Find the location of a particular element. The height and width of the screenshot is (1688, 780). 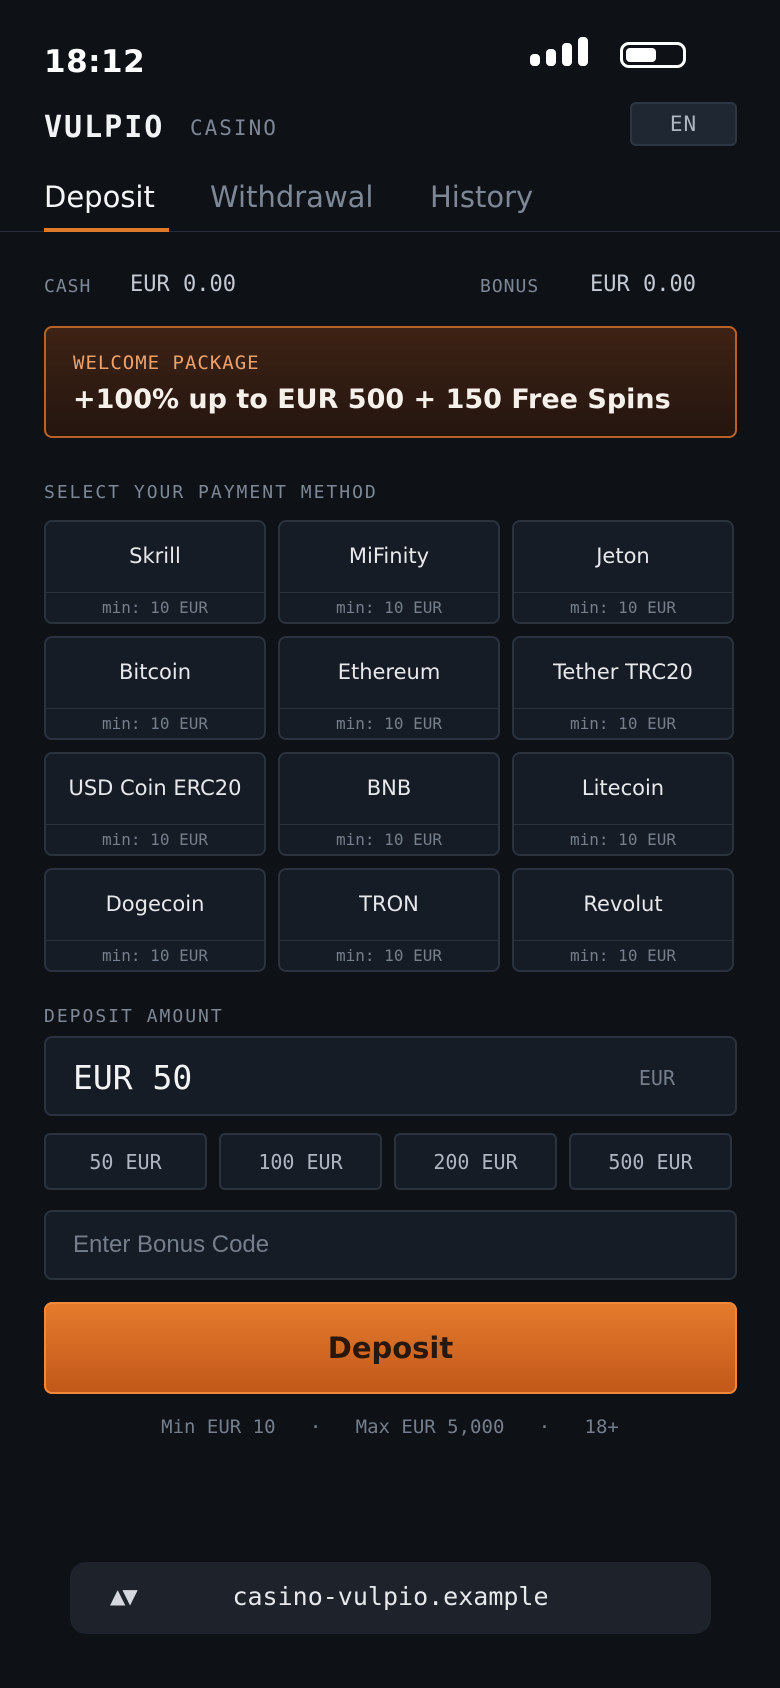

tab-deposit: Deposit is located at coordinates (99, 197).